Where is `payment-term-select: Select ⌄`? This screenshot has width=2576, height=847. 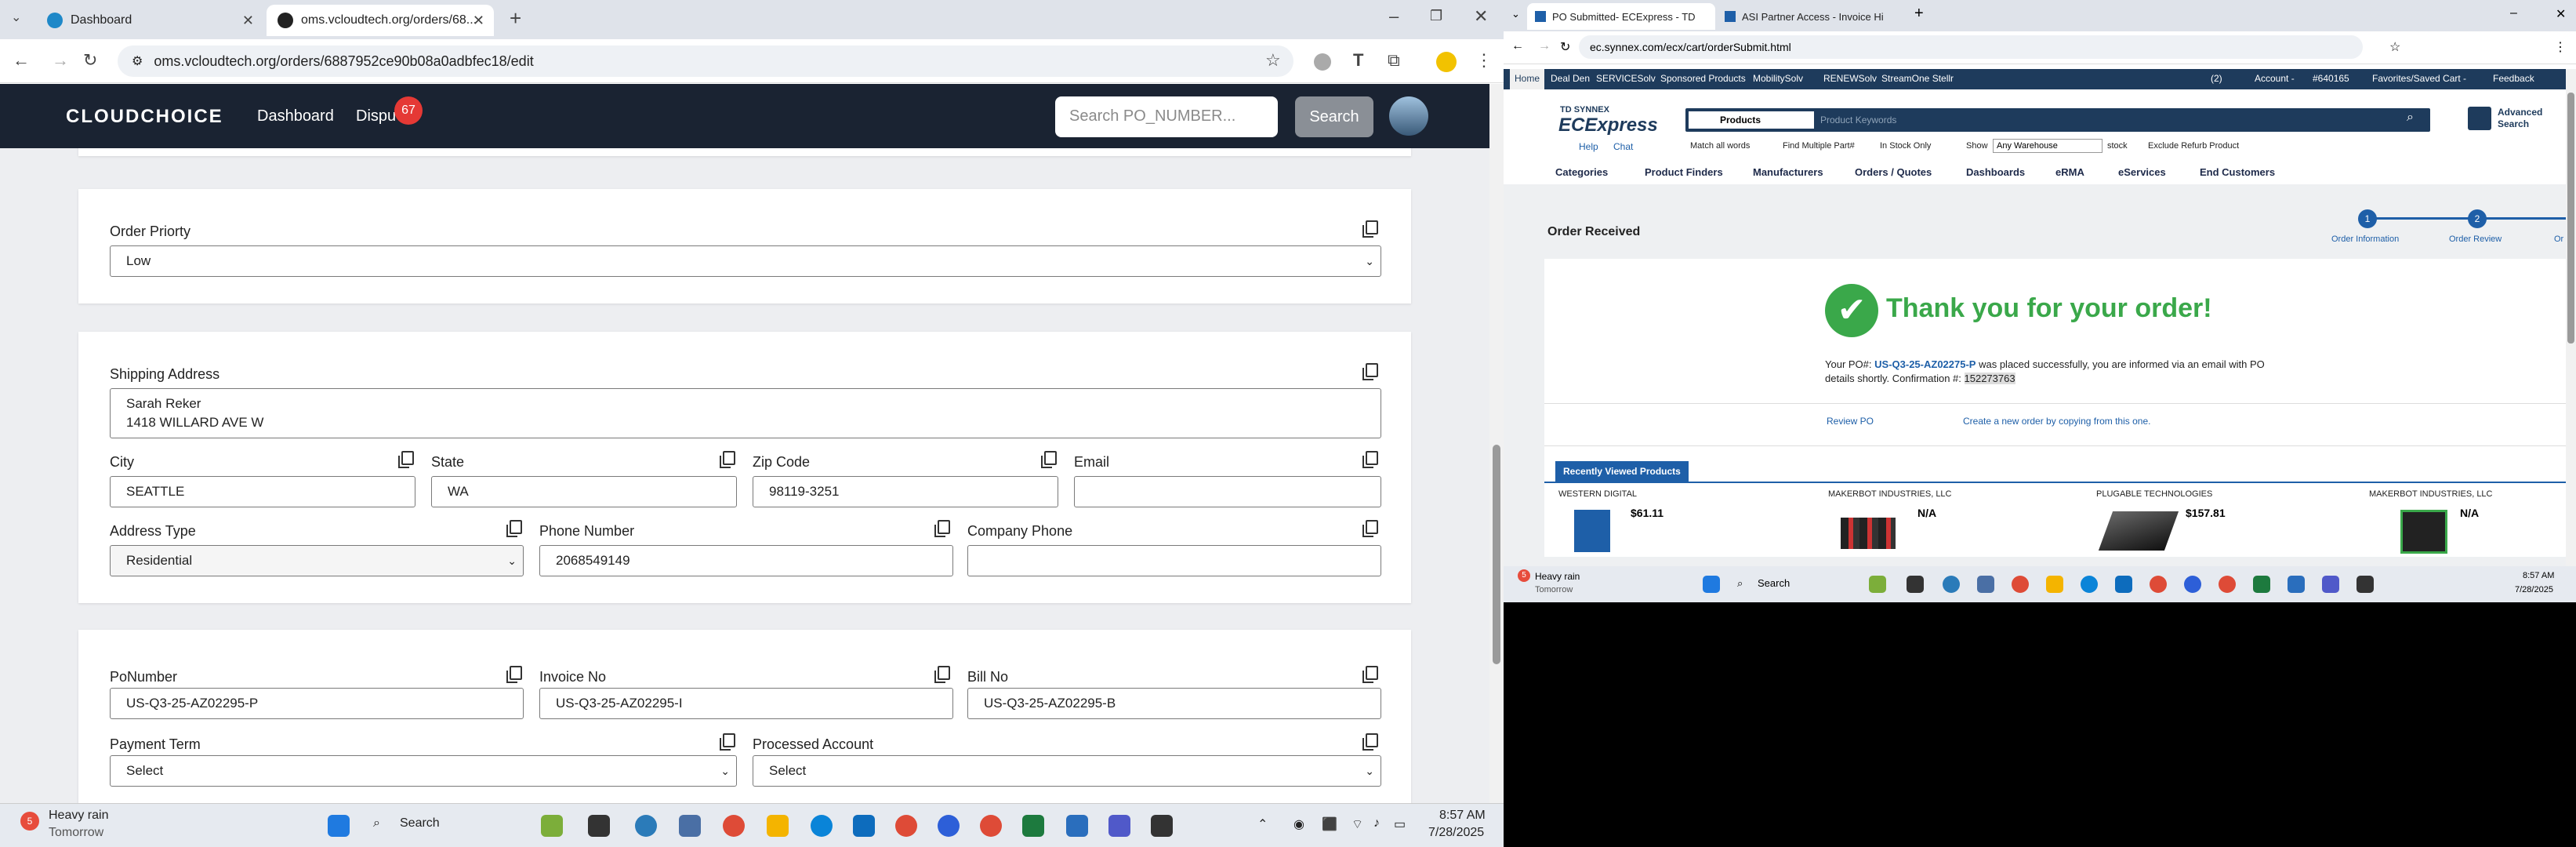
payment-term-select: Select ⌄ is located at coordinates (424, 771).